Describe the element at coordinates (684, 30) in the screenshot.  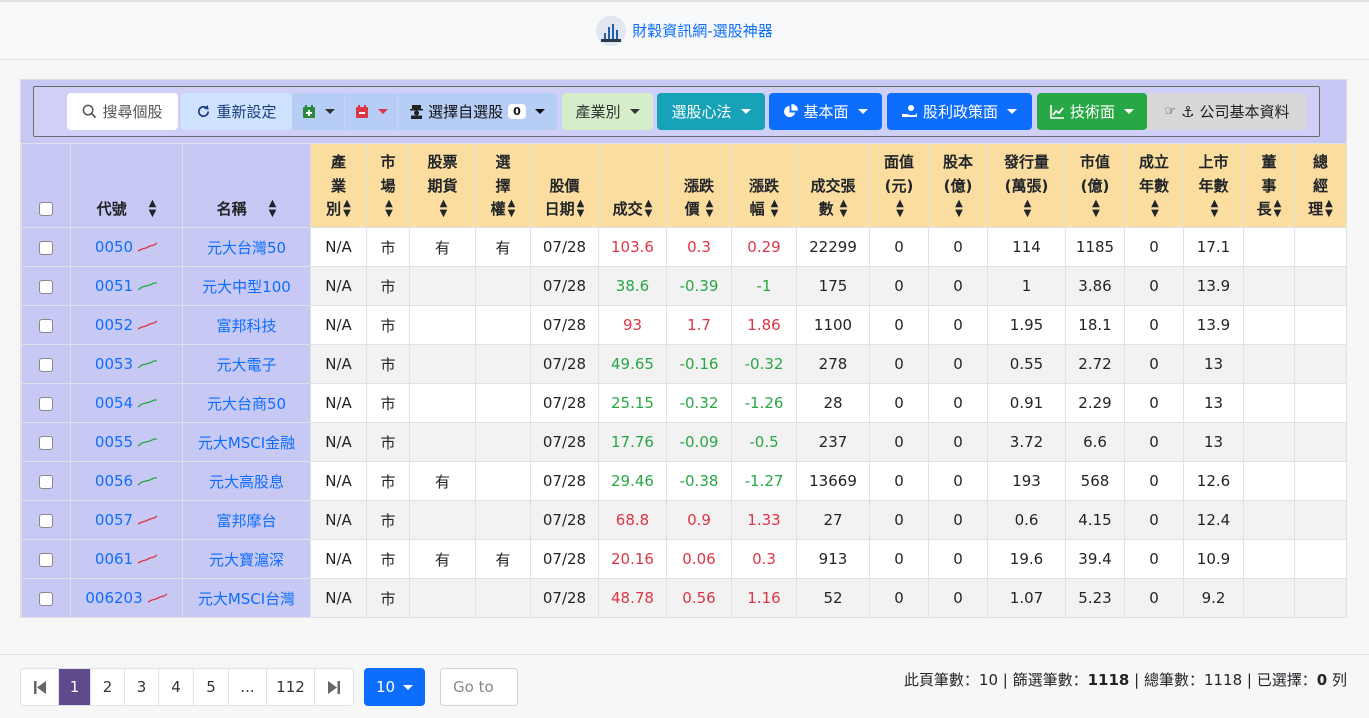
I see `brand: 財穀資訊網-選股神器` at that location.